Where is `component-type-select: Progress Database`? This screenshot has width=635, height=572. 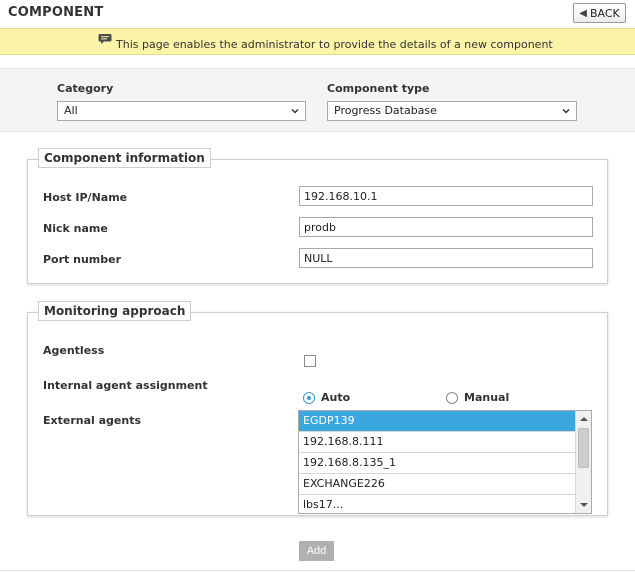
component-type-select: Progress Database is located at coordinates (452, 111).